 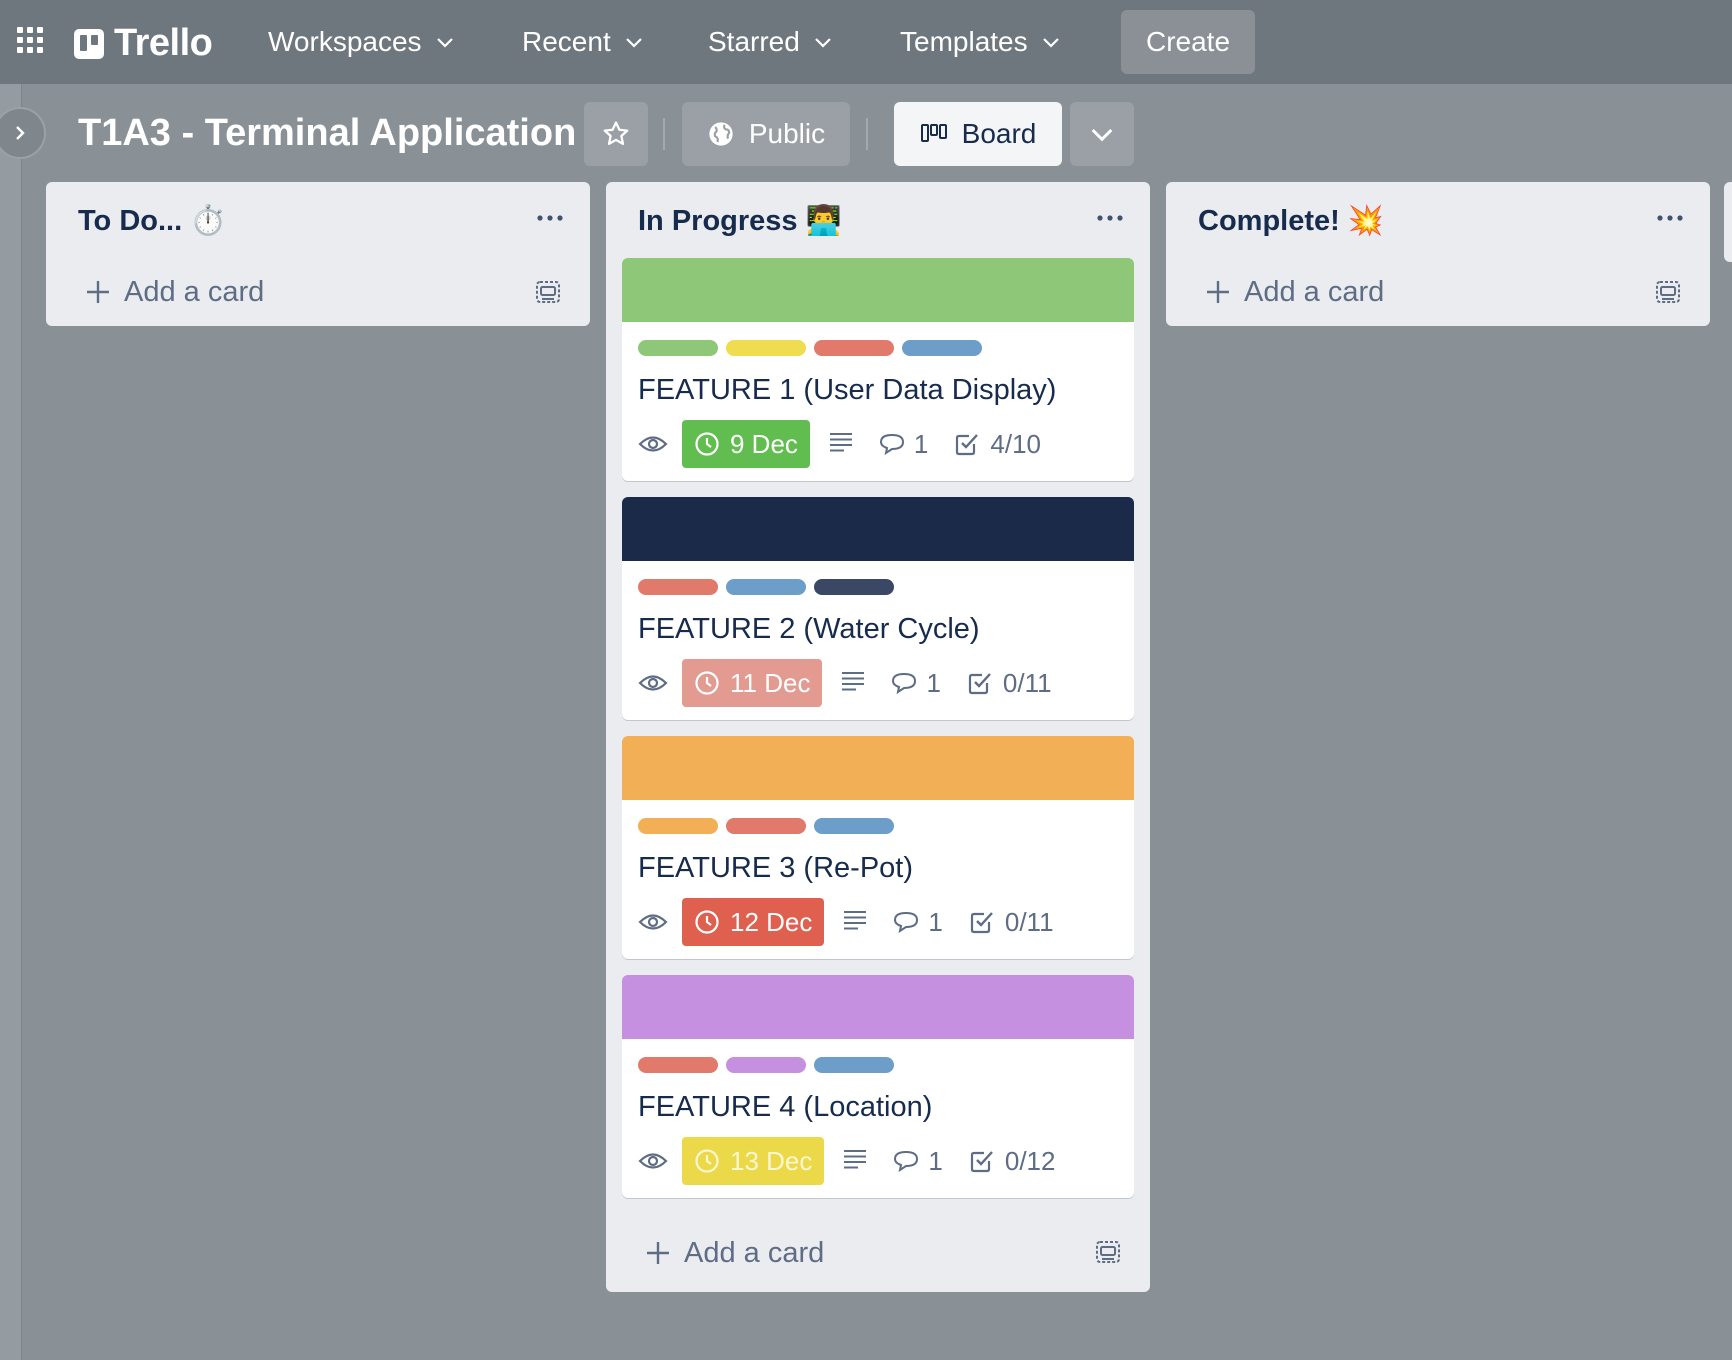 I want to click on checklist-count: 0/12, so click(x=1030, y=1160).